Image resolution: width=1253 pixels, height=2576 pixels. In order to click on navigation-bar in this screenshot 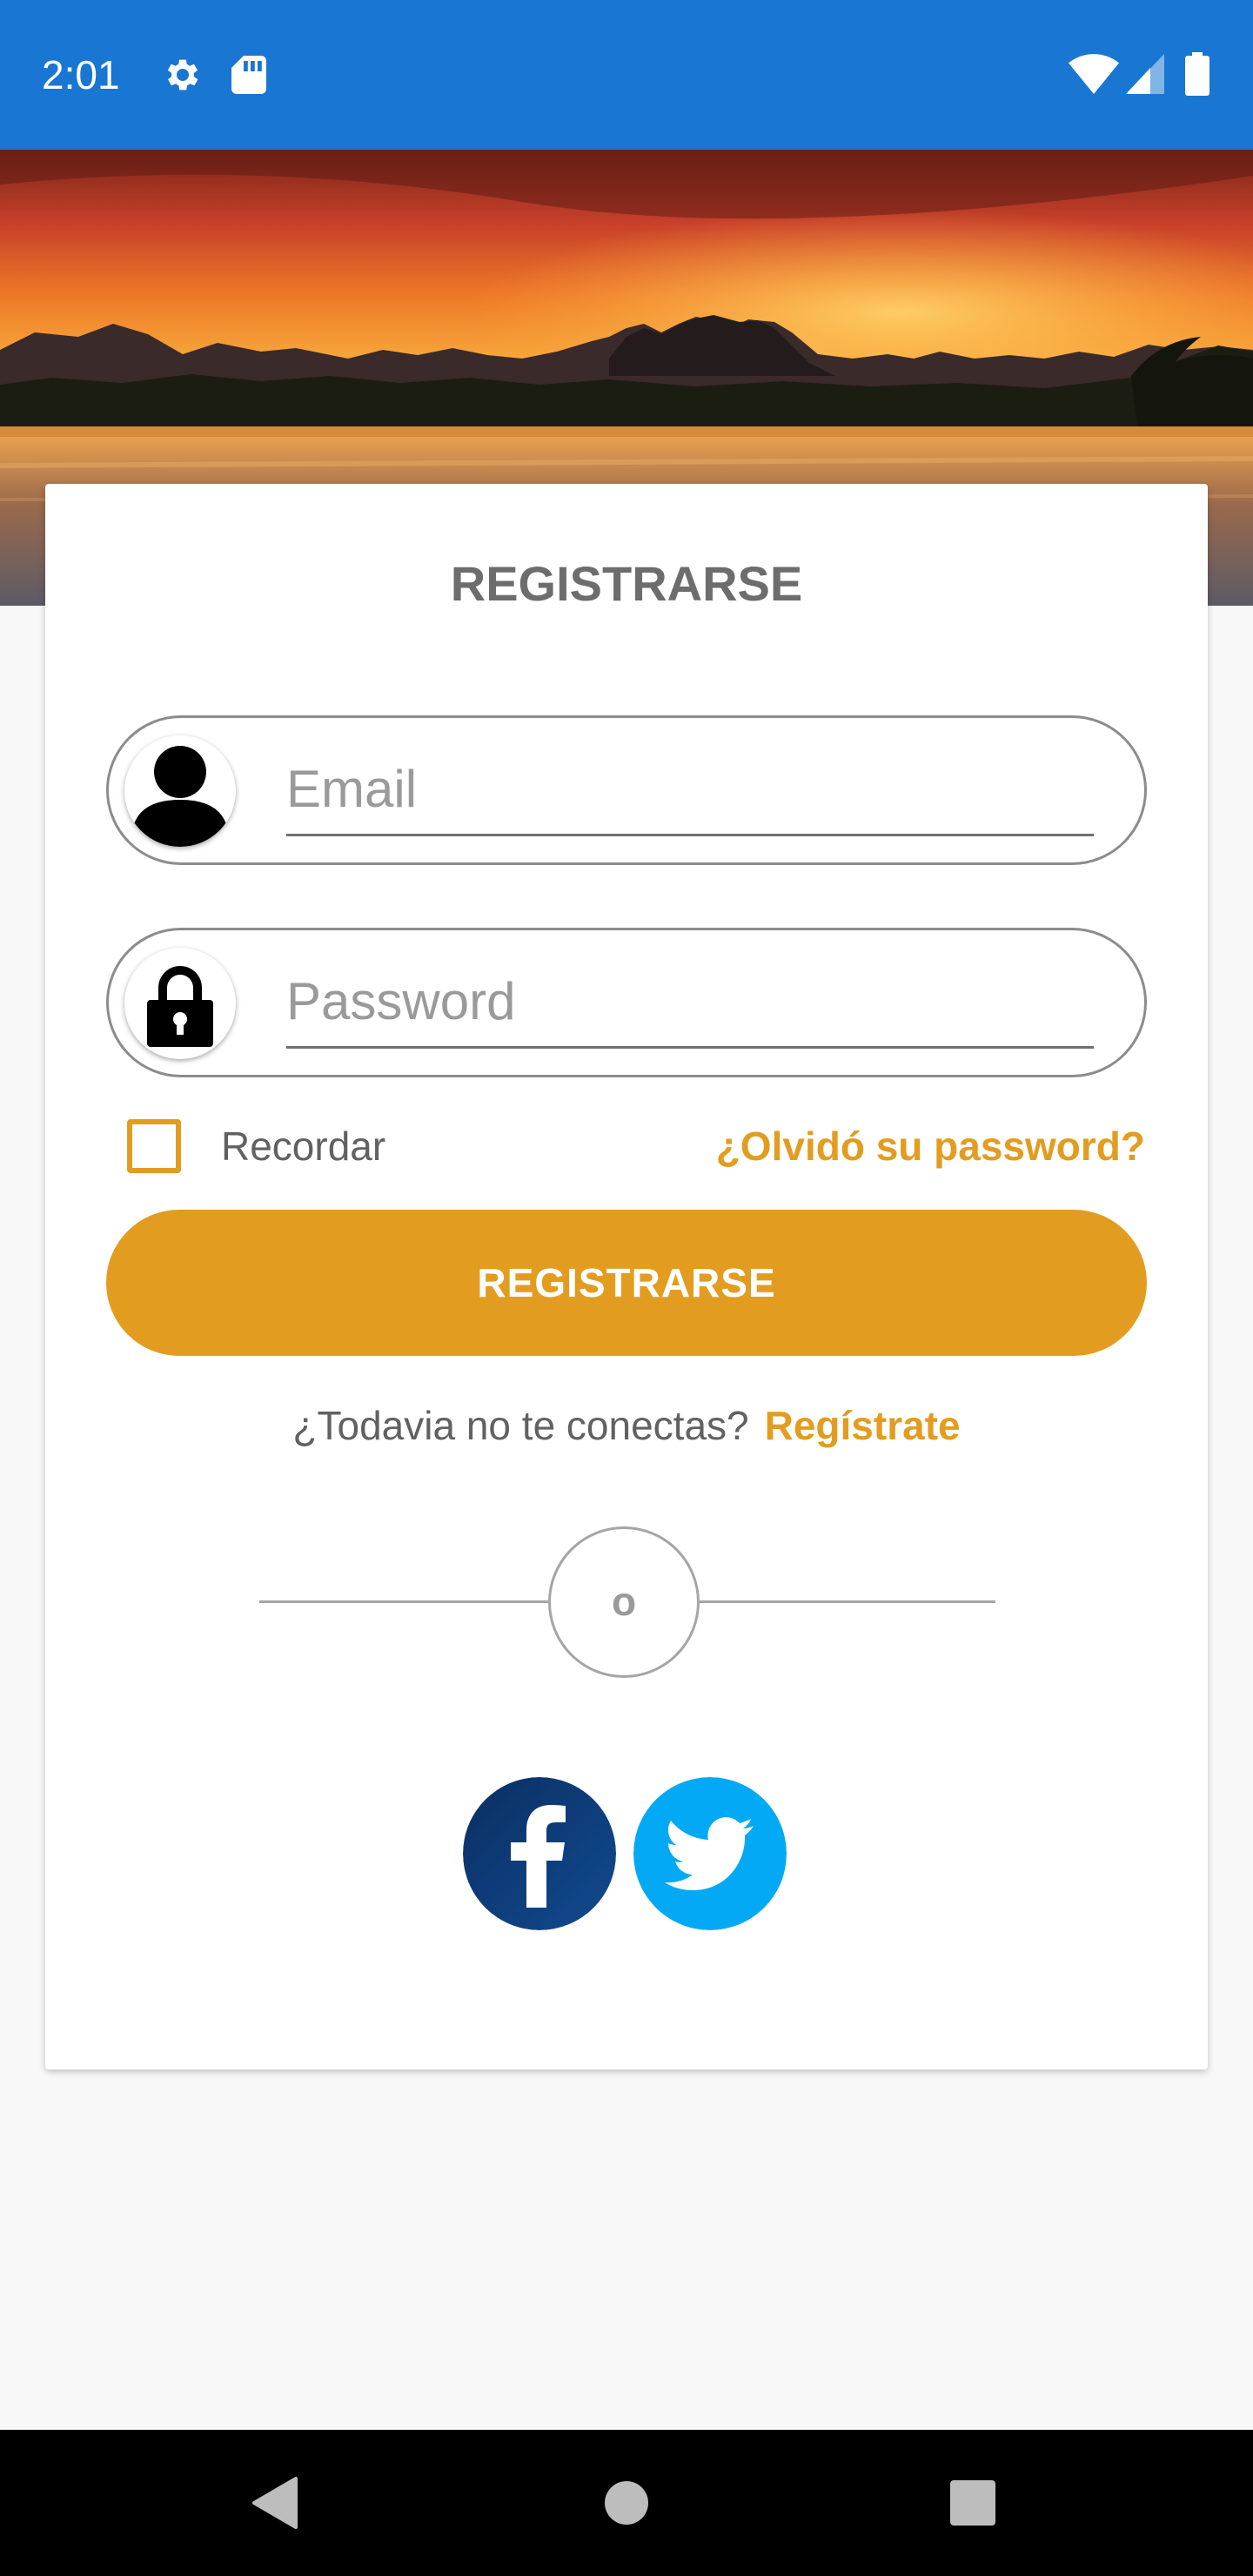, I will do `click(626, 2503)`.